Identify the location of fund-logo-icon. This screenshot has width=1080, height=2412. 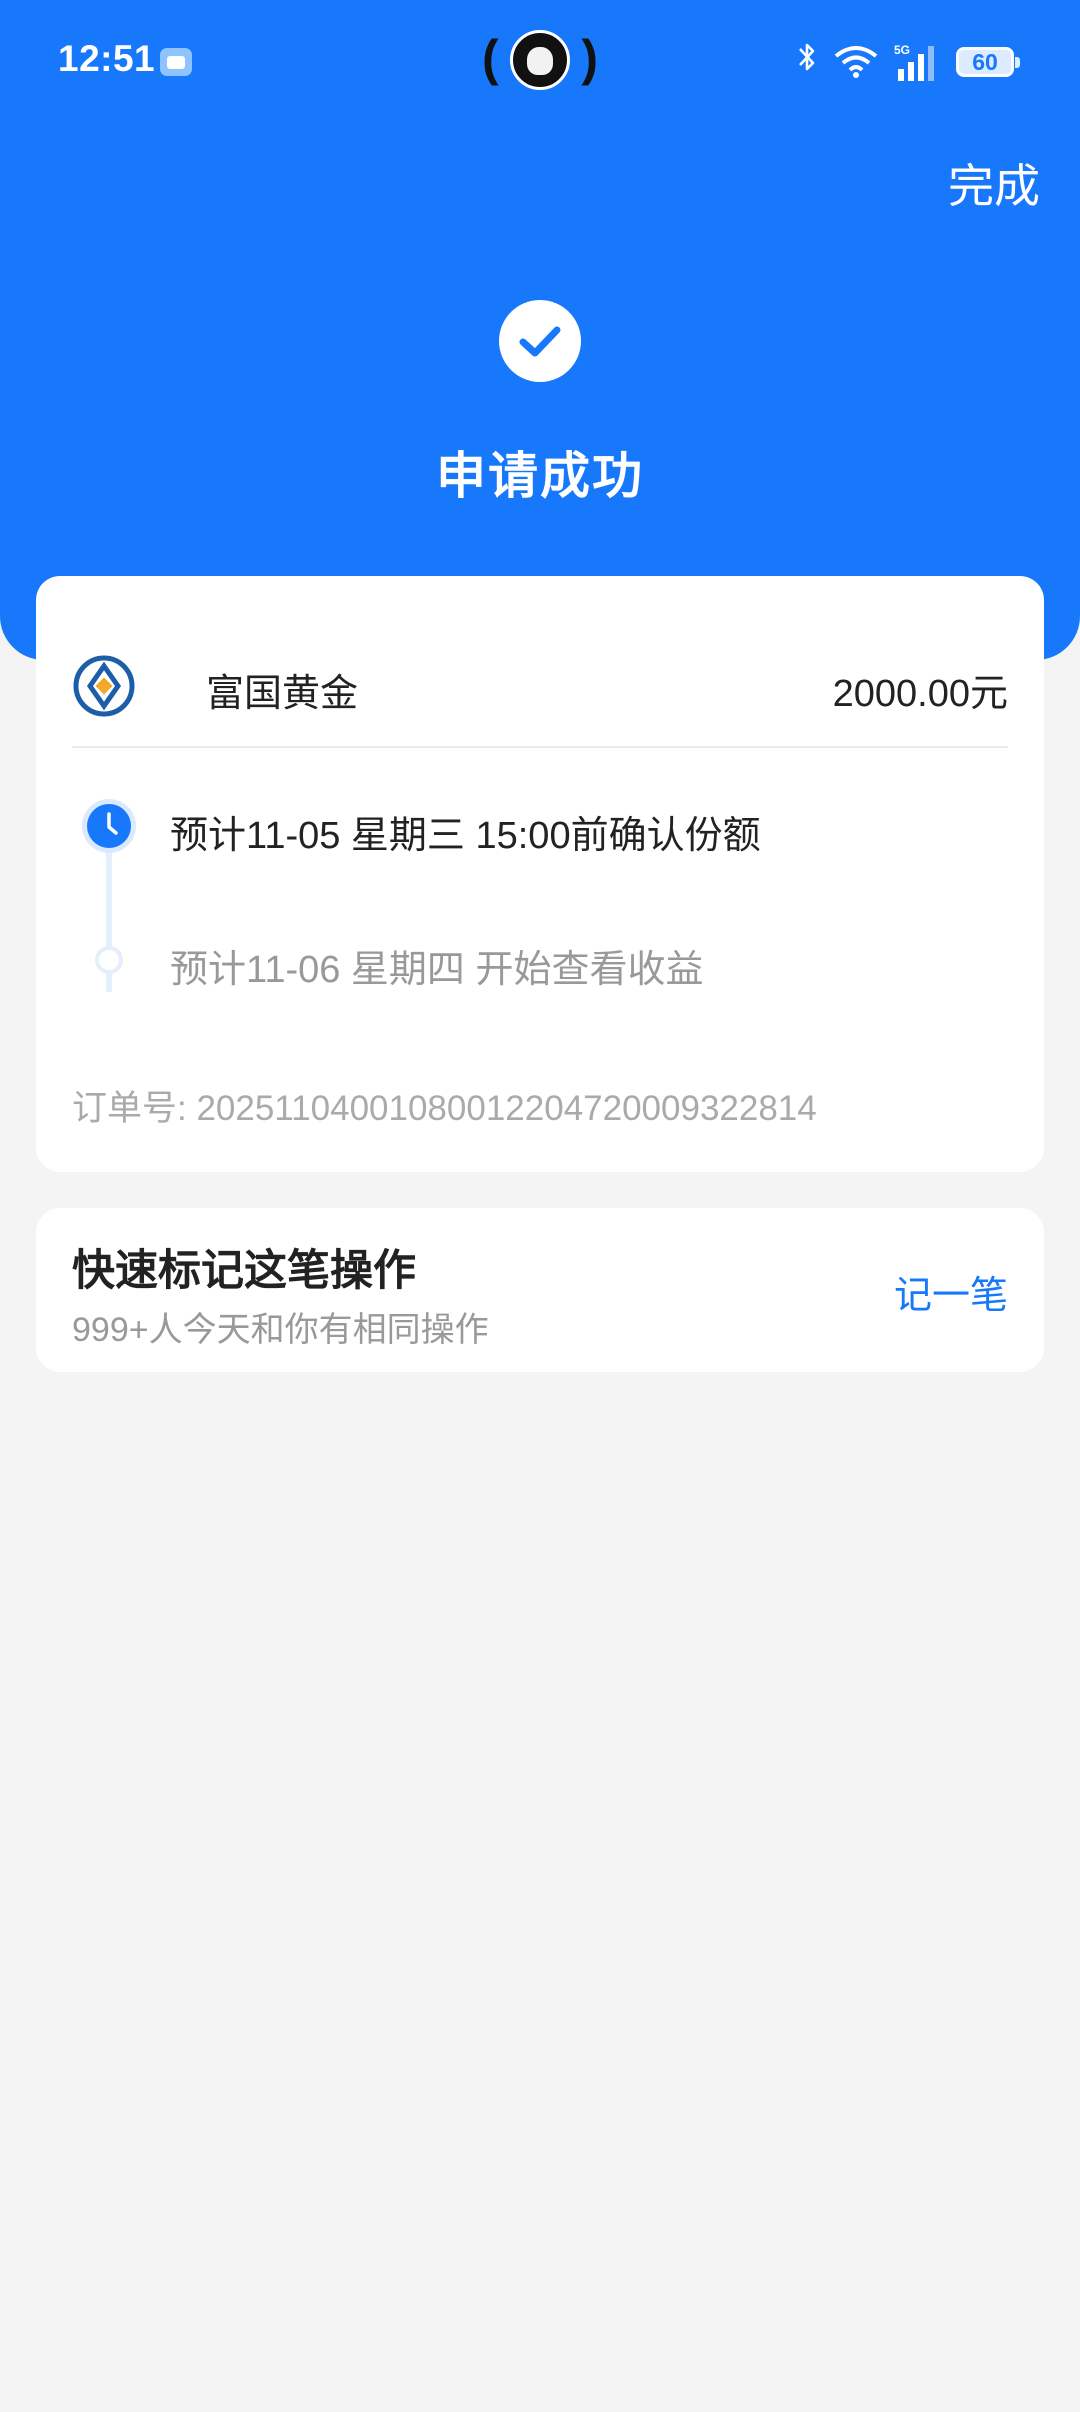
(104, 686).